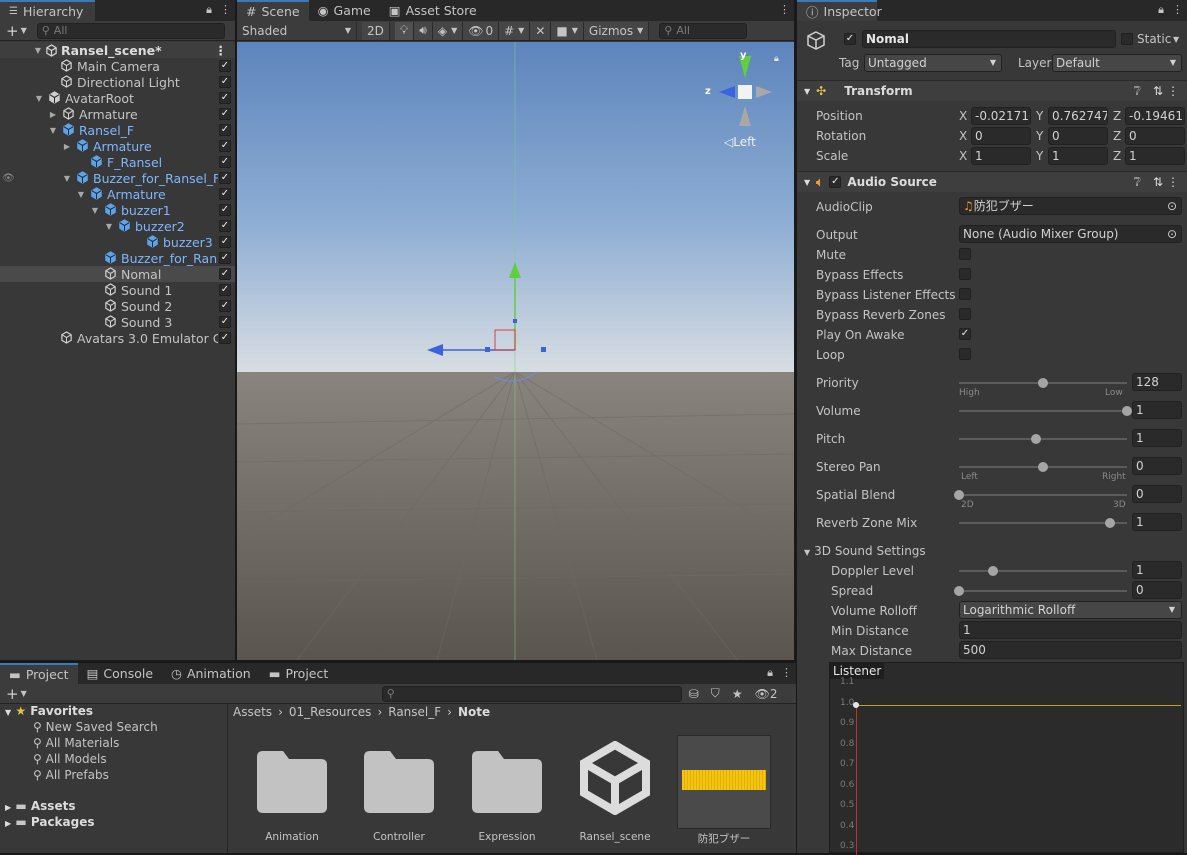 This screenshot has height=855, width=1187. I want to click on shading-mode-dropdown: Shaded ▼, so click(297, 30).